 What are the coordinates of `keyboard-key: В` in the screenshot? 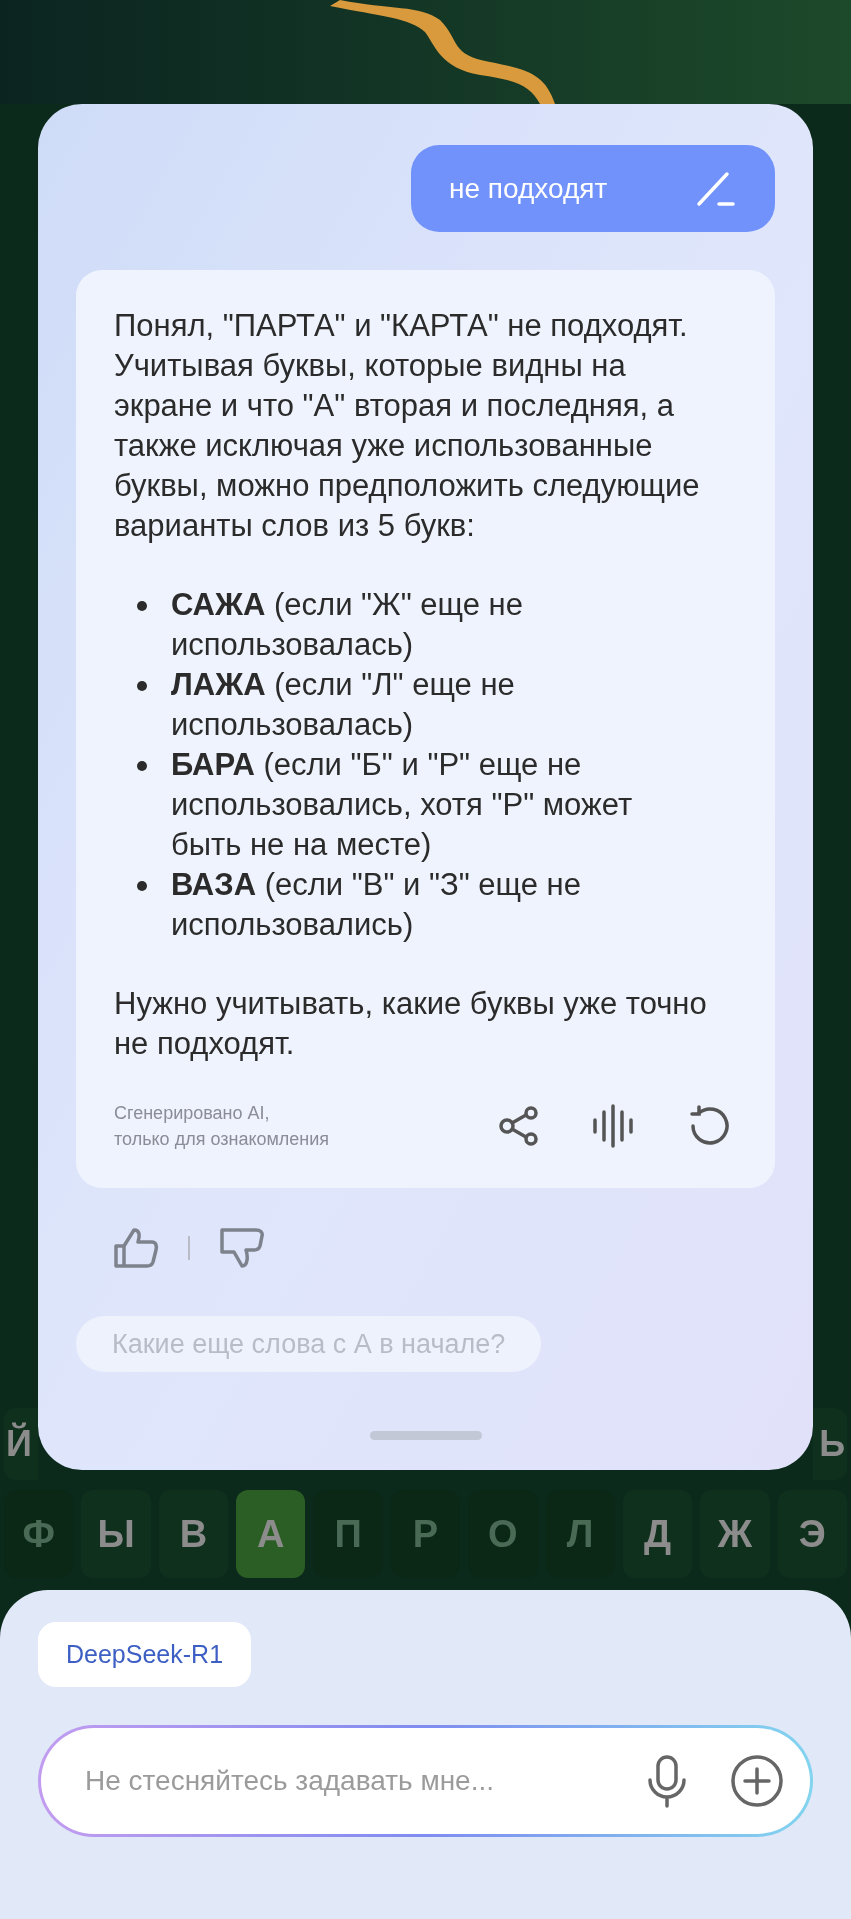 It's located at (193, 1534).